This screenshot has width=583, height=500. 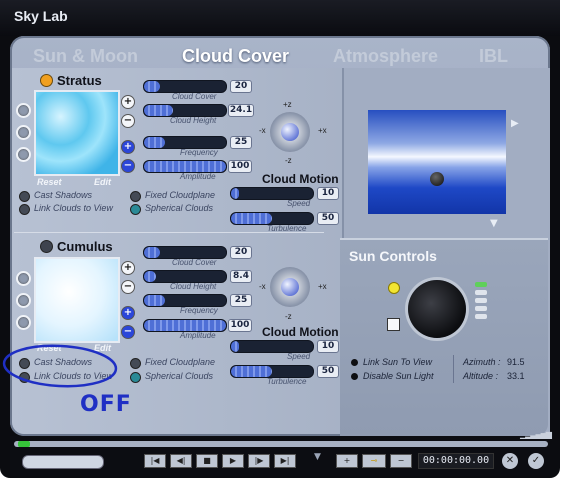 I want to click on tab-sun-moon: Sun & Moon, so click(x=85, y=56).